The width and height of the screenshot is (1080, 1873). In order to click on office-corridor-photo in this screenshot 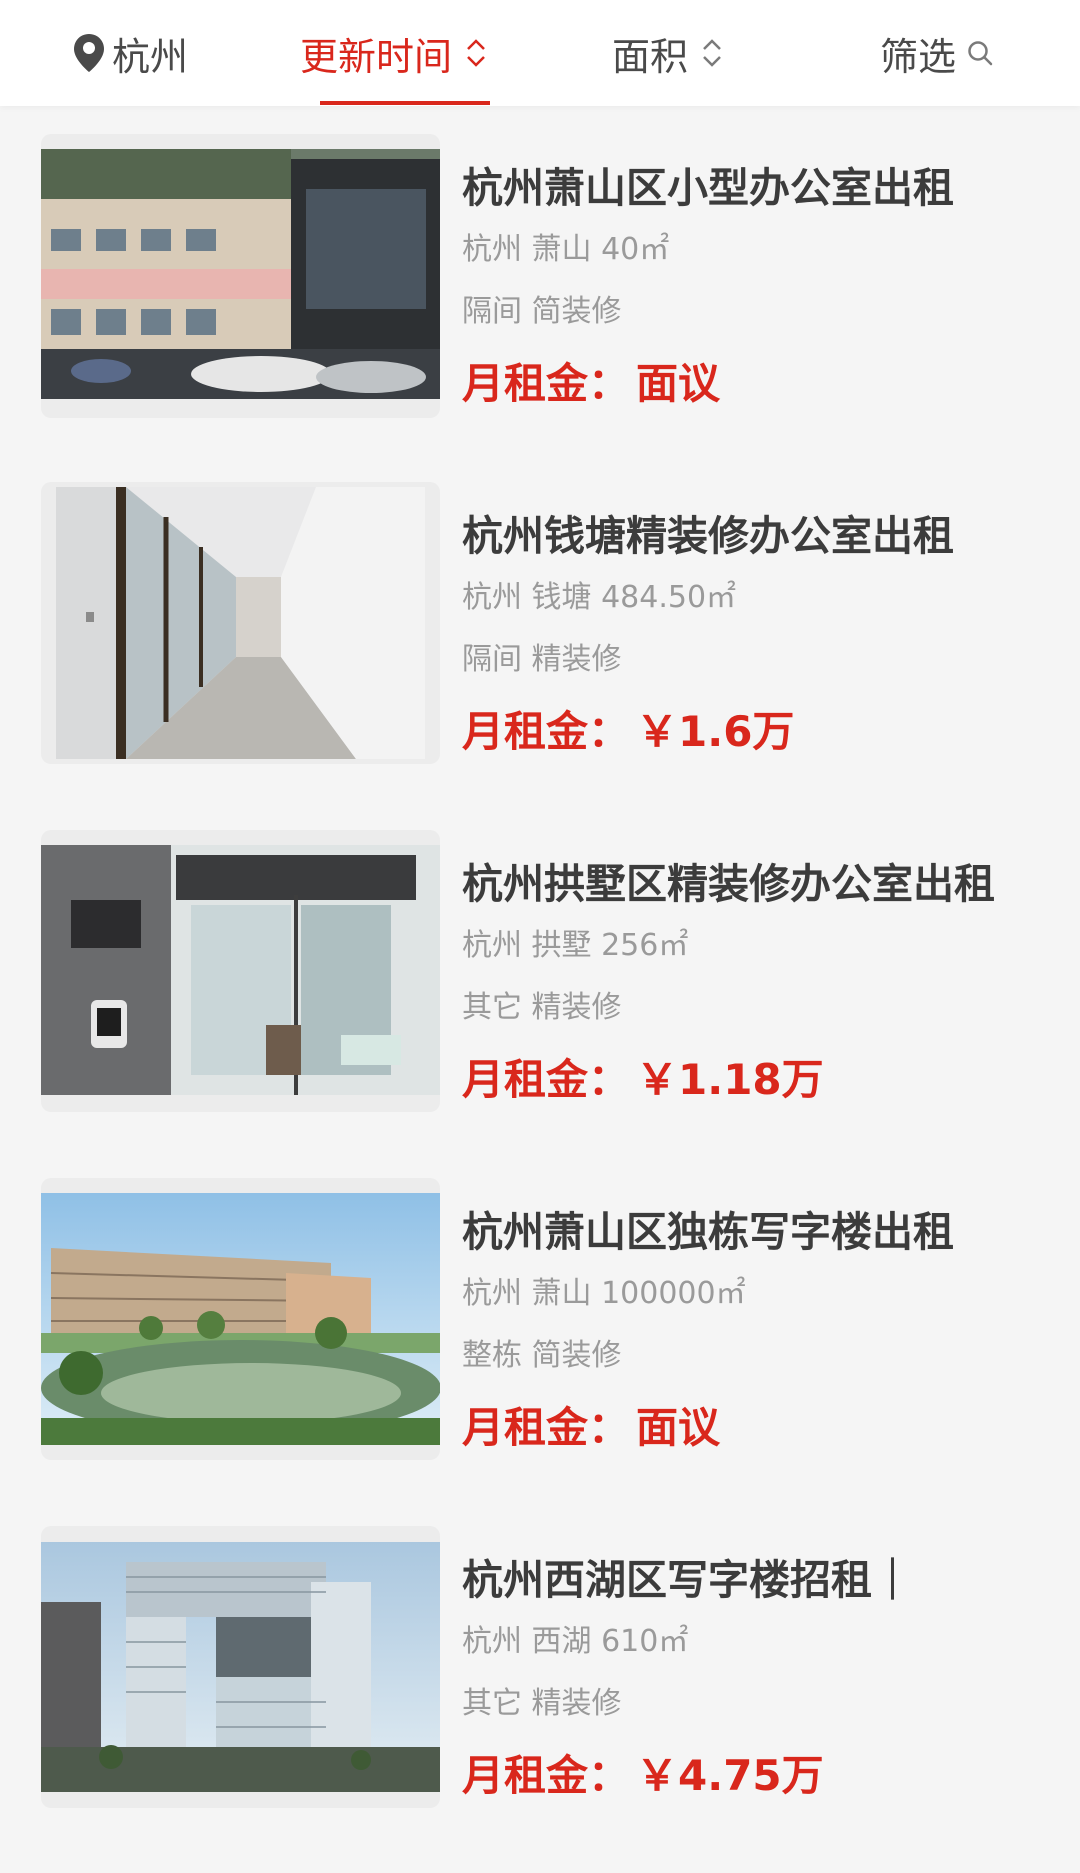, I will do `click(240, 623)`.